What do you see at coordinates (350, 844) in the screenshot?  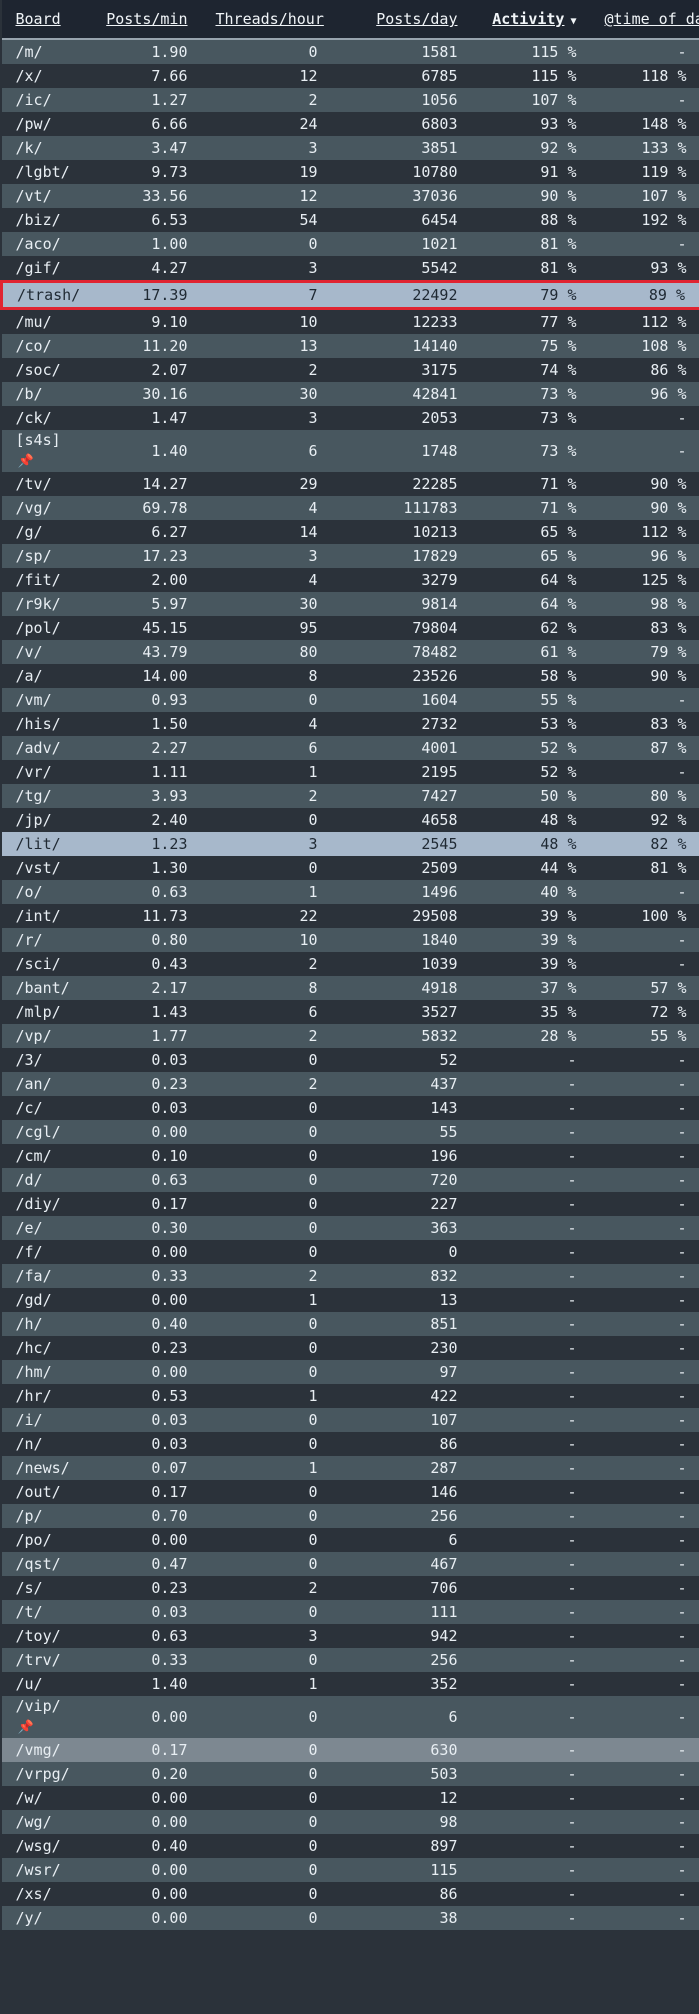 I see `table-row: /lit/1.23 3 2545 48 % 82 %` at bounding box center [350, 844].